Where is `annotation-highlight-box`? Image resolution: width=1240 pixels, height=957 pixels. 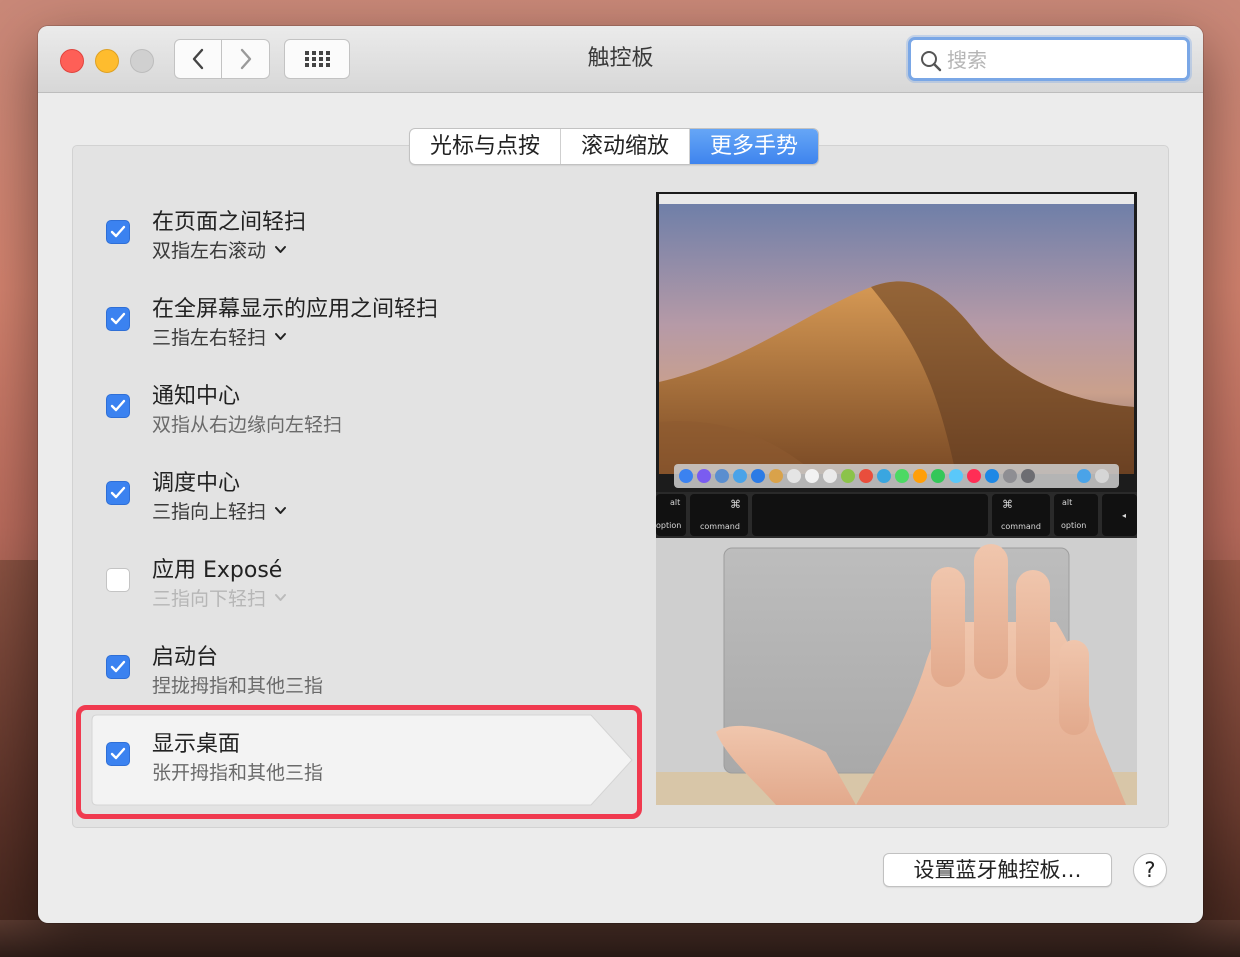 annotation-highlight-box is located at coordinates (359, 762).